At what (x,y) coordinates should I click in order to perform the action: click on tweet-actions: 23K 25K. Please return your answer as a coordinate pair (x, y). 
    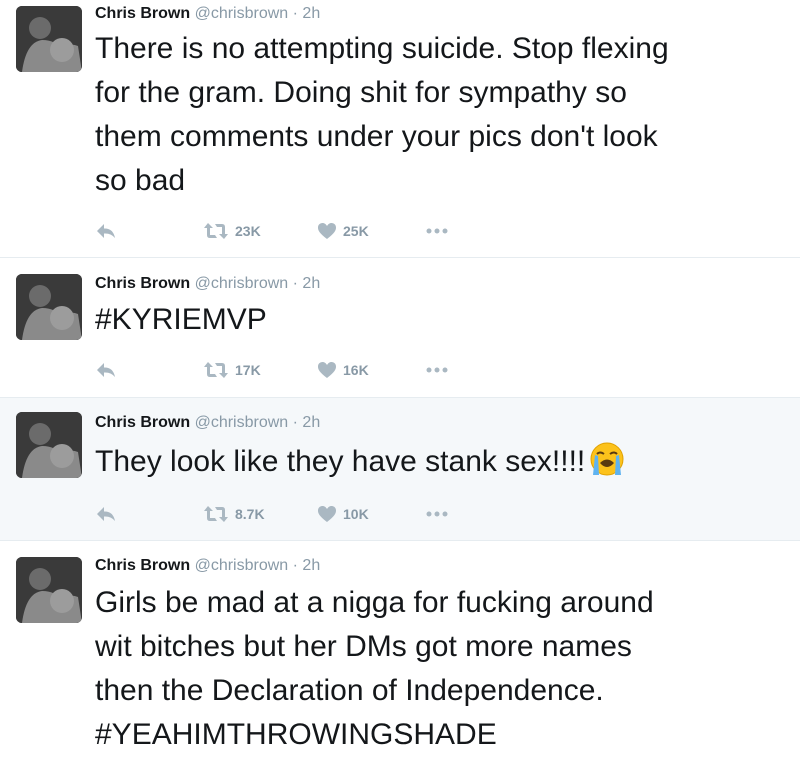
    Looking at the image, I should click on (295, 231).